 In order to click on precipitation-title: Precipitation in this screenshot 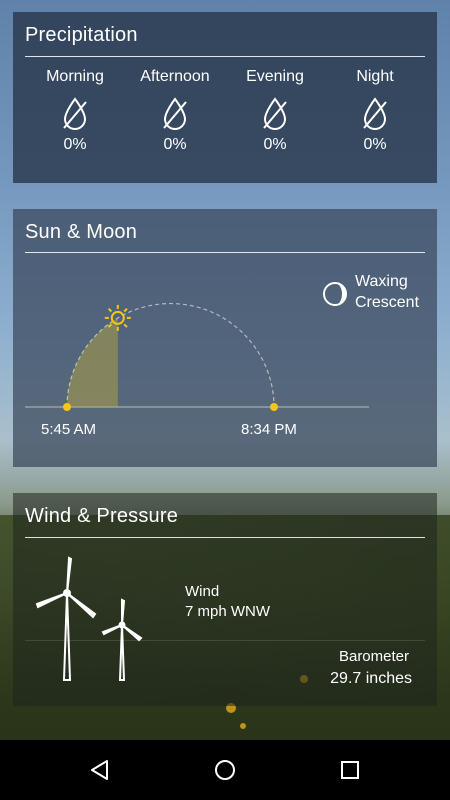, I will do `click(81, 35)`.